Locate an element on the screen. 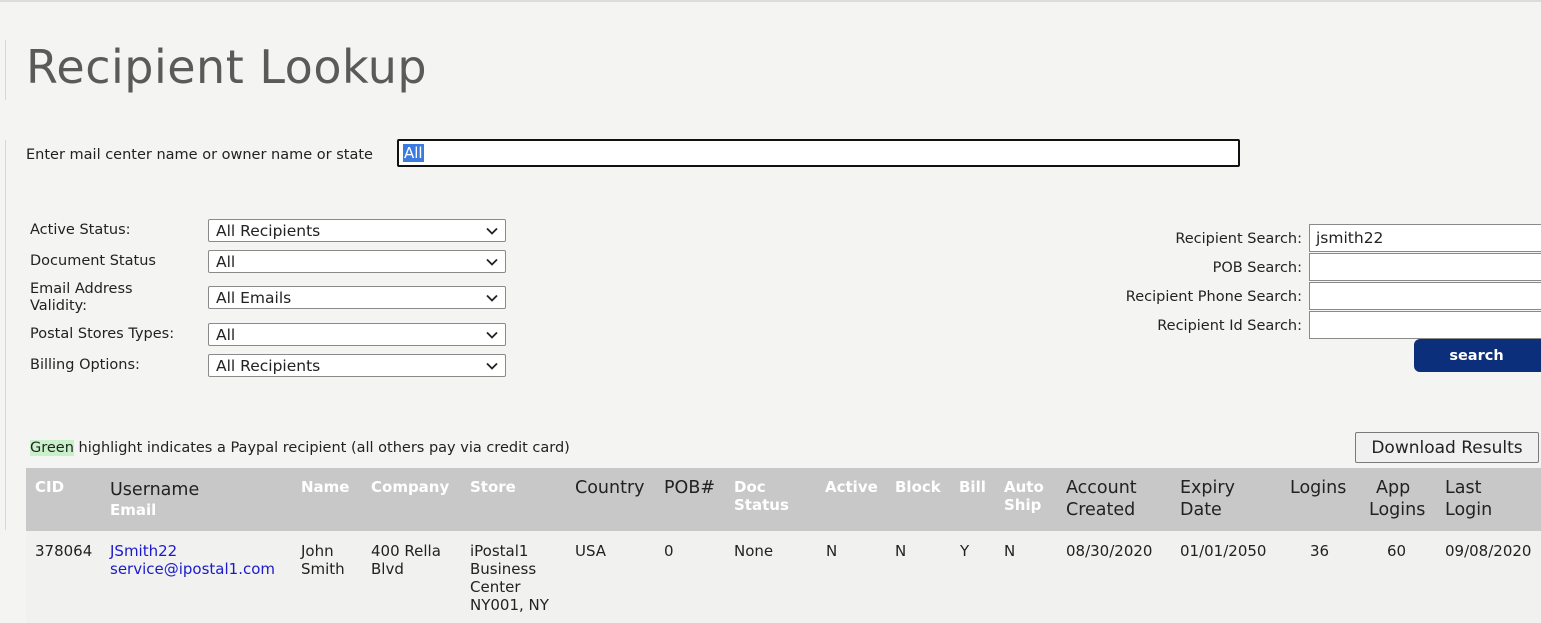  email-validity-value: All Emails is located at coordinates (254, 298).